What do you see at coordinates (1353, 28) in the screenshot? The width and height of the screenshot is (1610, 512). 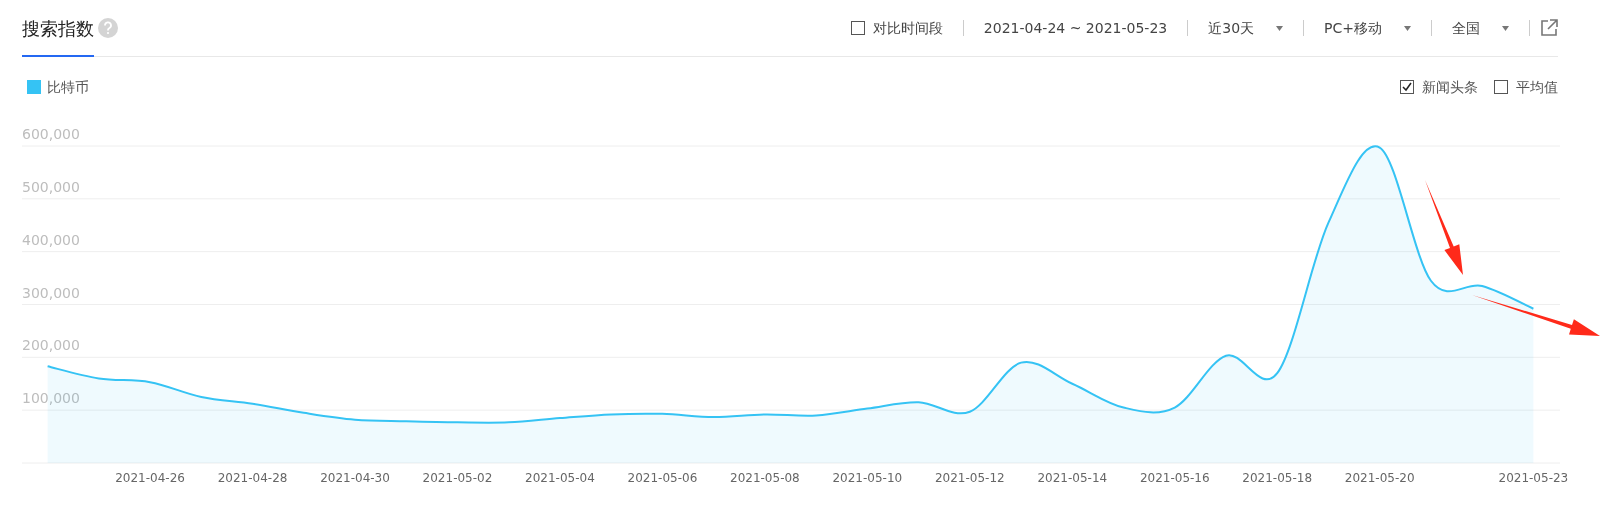 I see `dropdown-label: PC+移动` at bounding box center [1353, 28].